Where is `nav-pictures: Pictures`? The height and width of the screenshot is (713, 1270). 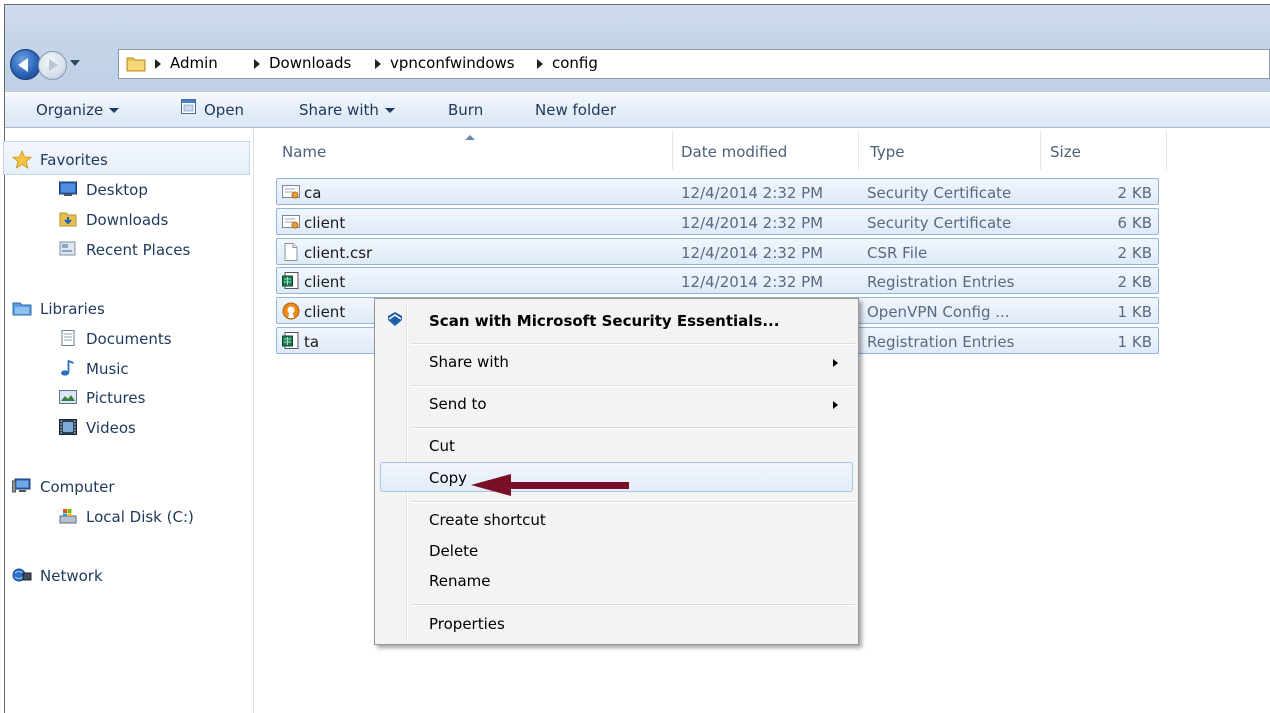 nav-pictures: Pictures is located at coordinates (115, 398).